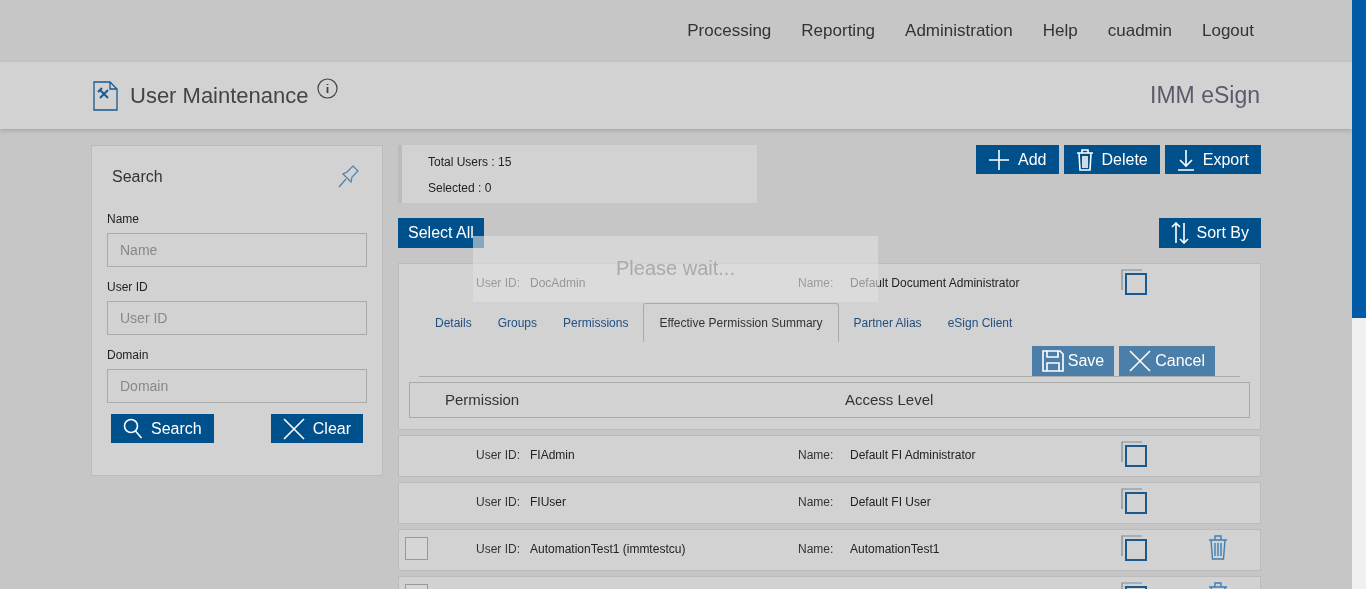 The image size is (1366, 589). What do you see at coordinates (891, 502) in the screenshot?
I see `name-value: Default FI User` at bounding box center [891, 502].